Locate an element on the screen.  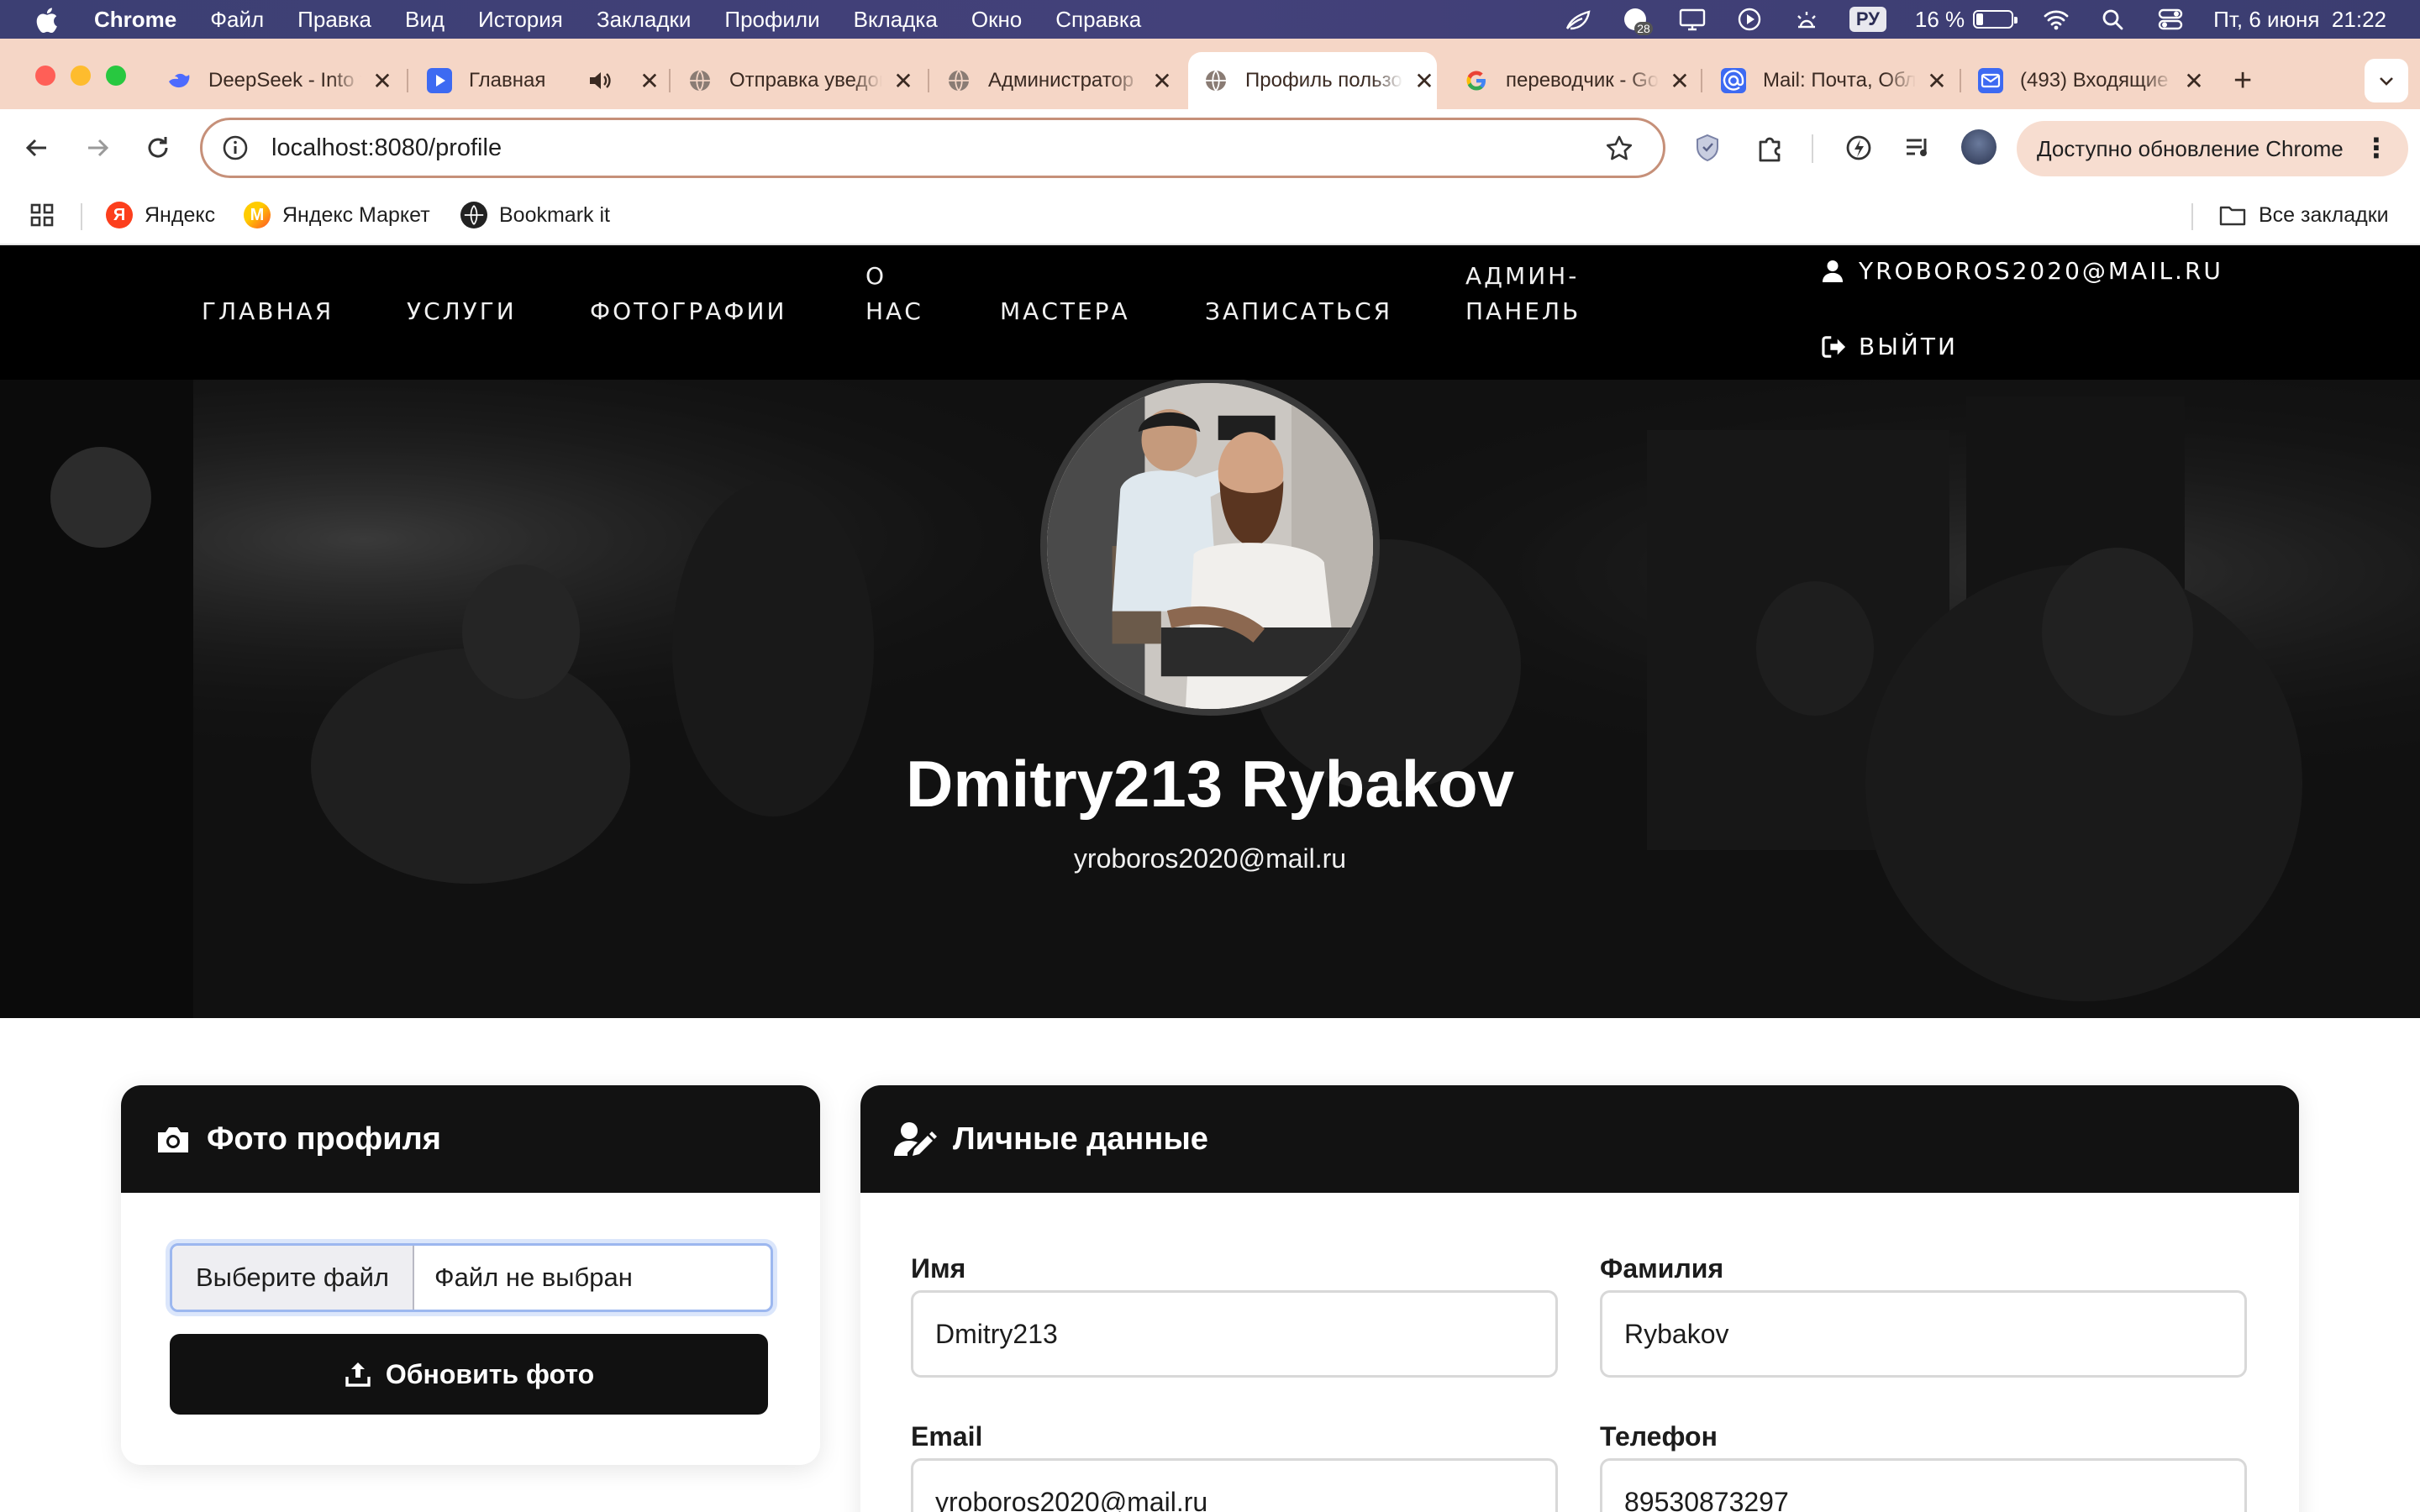
close-window-button is located at coordinates (45, 76).